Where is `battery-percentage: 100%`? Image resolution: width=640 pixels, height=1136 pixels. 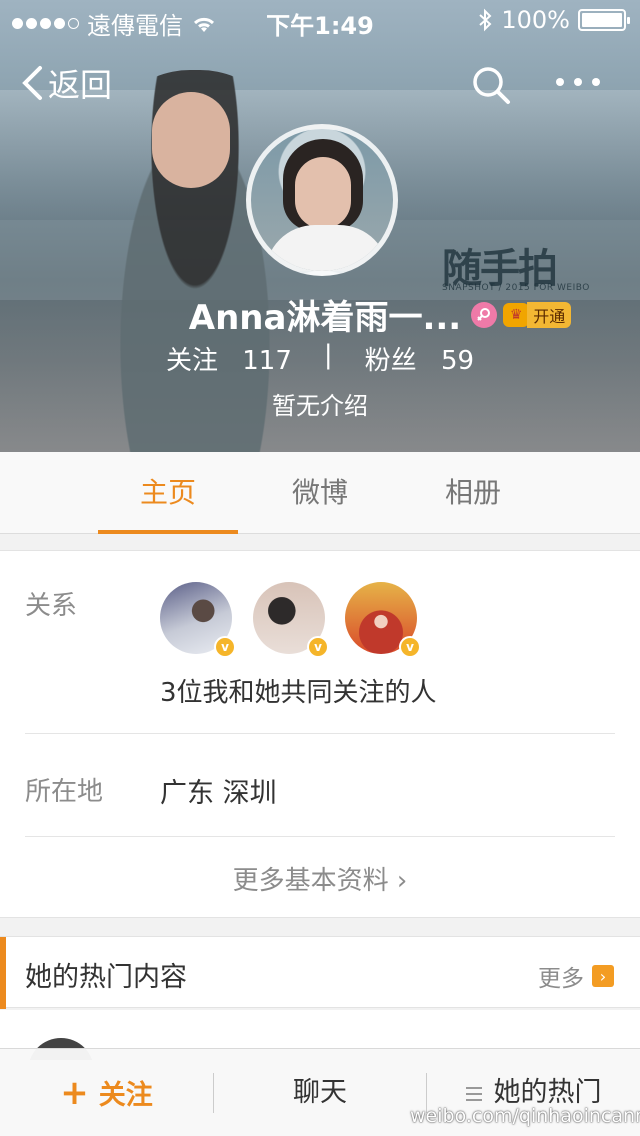
battery-percentage: 100% is located at coordinates (535, 20).